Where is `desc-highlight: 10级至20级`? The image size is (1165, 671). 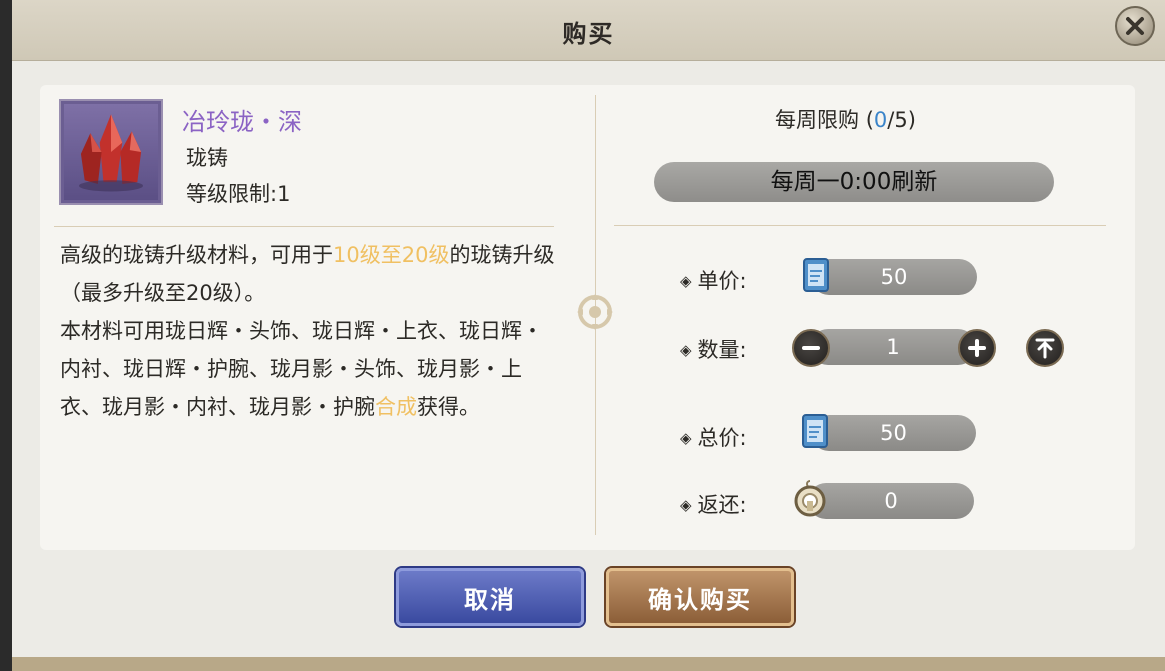
desc-highlight: 10级至20级 is located at coordinates (391, 255).